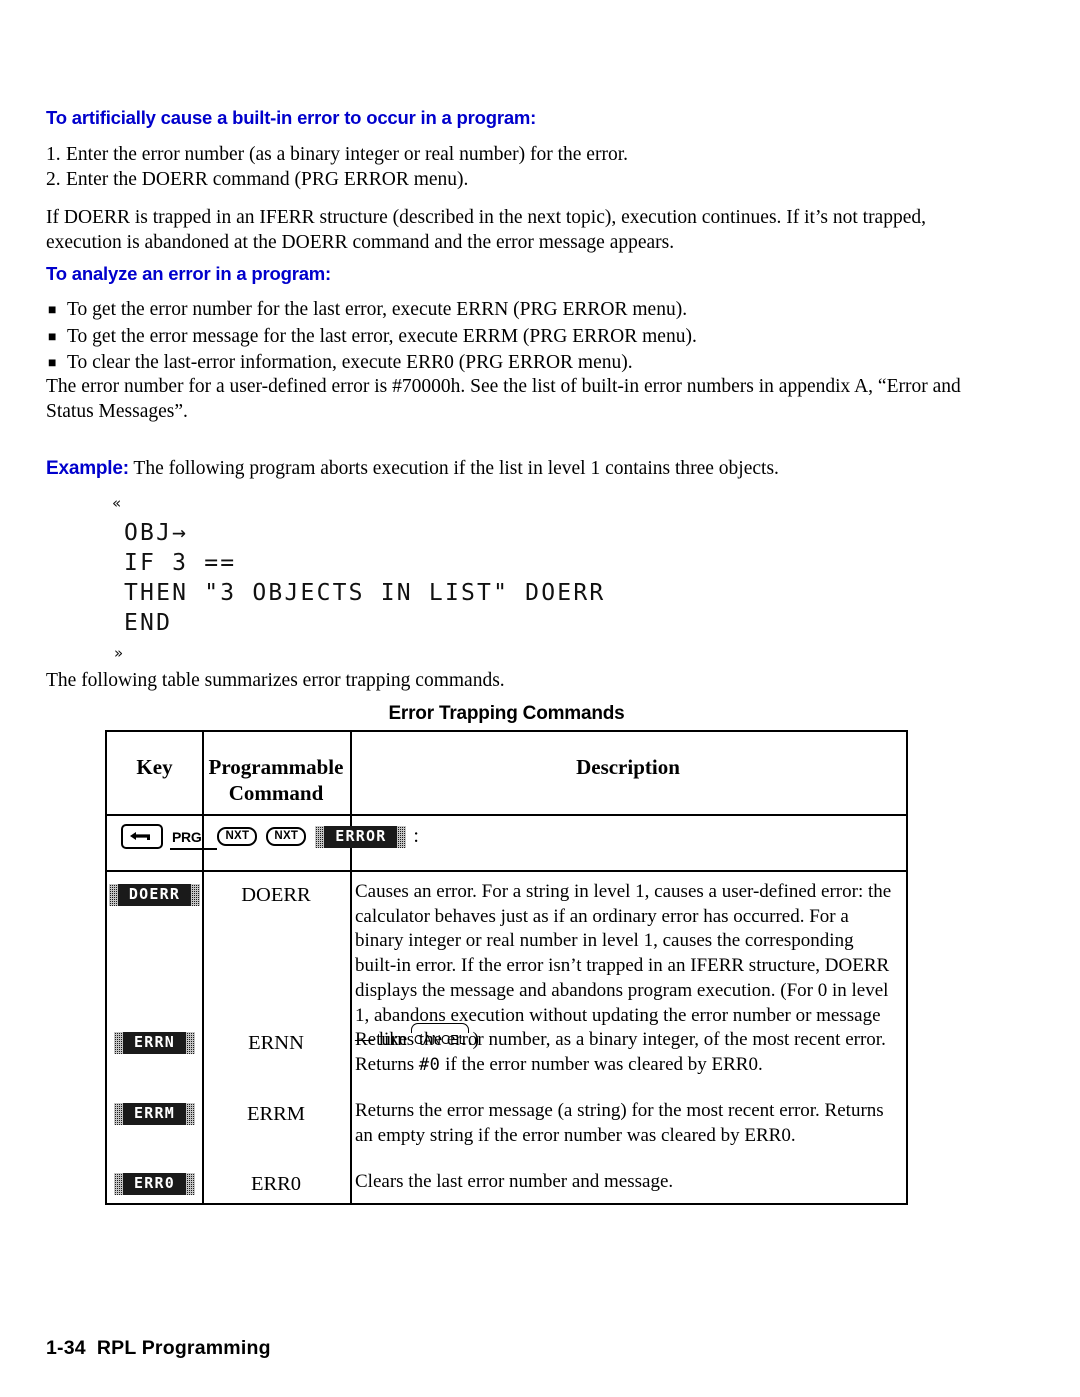  Describe the element at coordinates (276, 793) in the screenshot. I see `table-header-command-line2: Command` at that location.